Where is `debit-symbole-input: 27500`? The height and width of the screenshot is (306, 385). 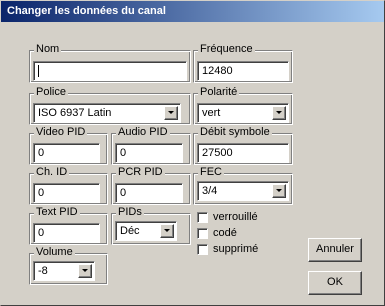 debit-symbole-input: 27500 is located at coordinates (243, 153).